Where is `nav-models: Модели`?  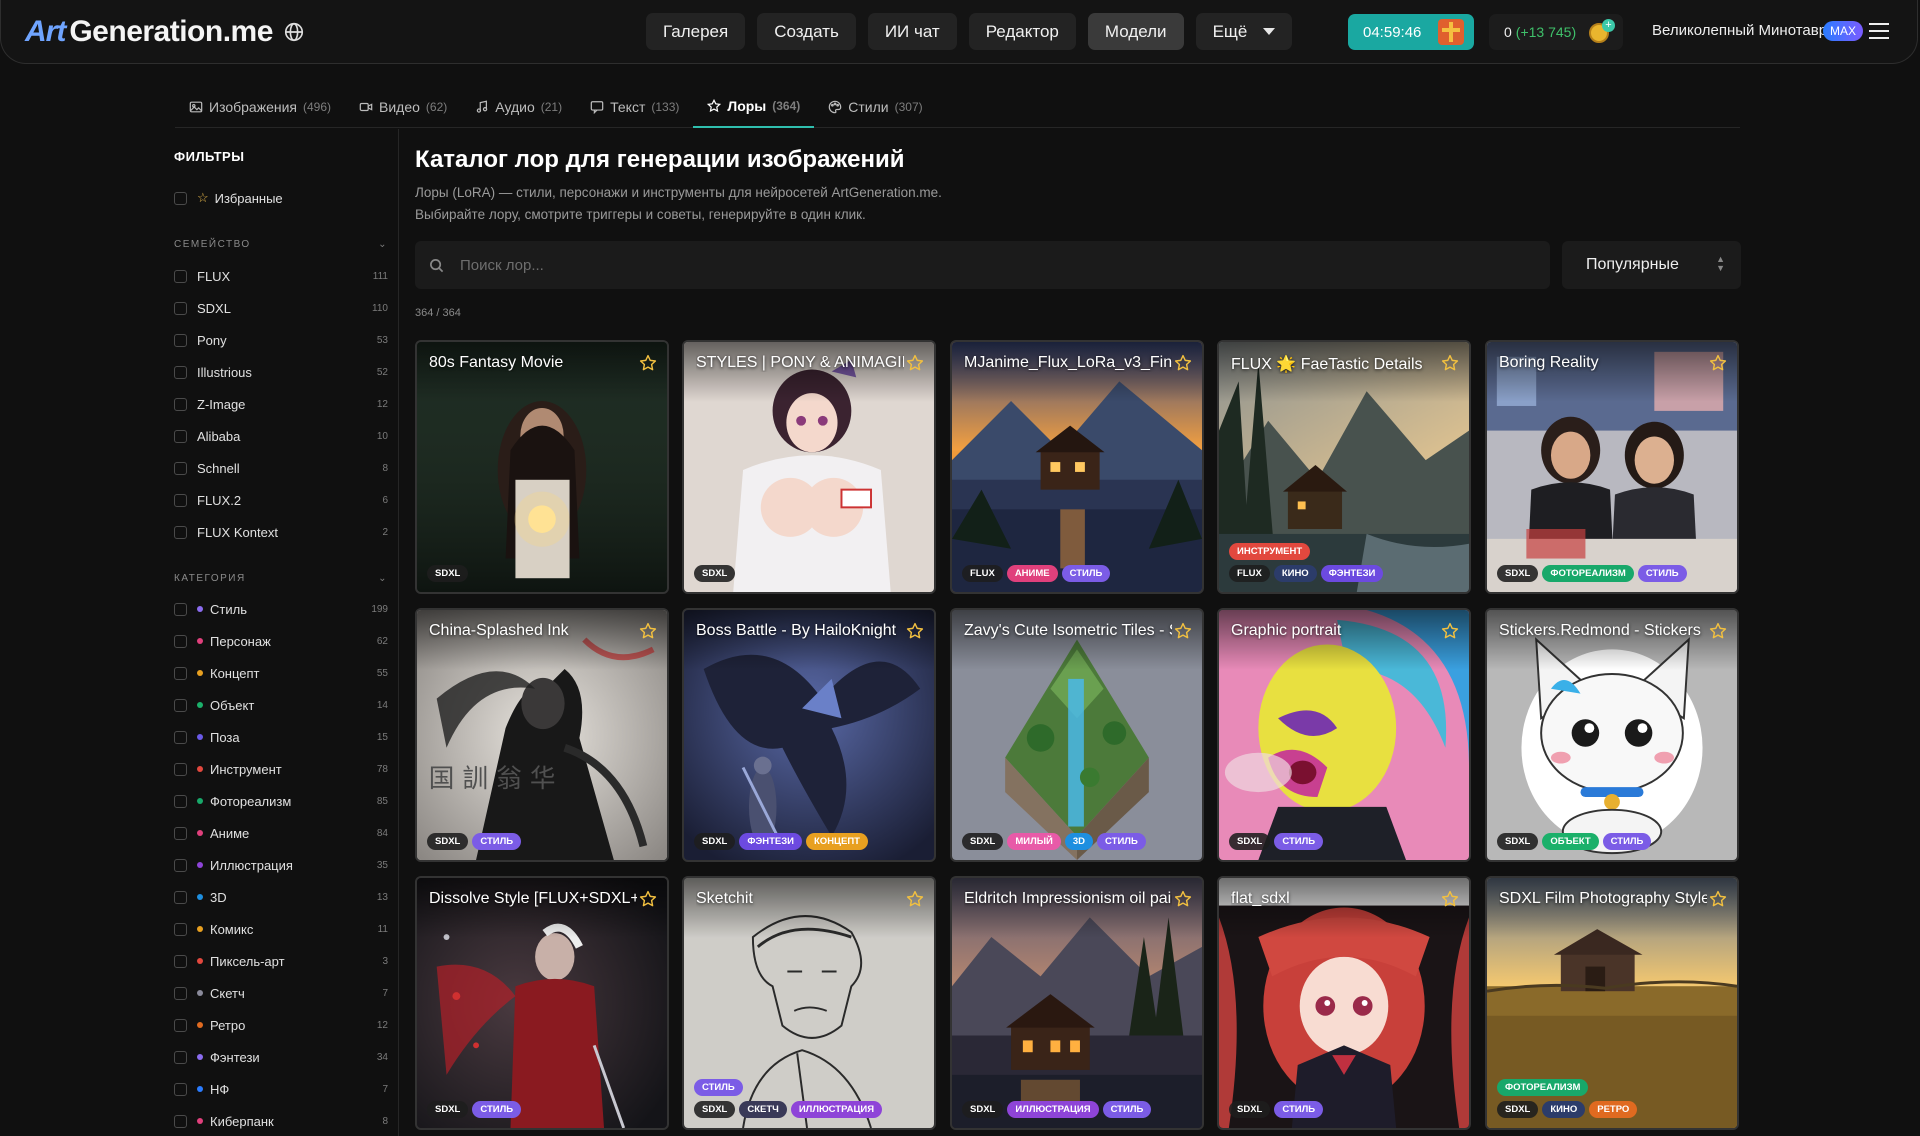 nav-models: Модели is located at coordinates (1135, 31).